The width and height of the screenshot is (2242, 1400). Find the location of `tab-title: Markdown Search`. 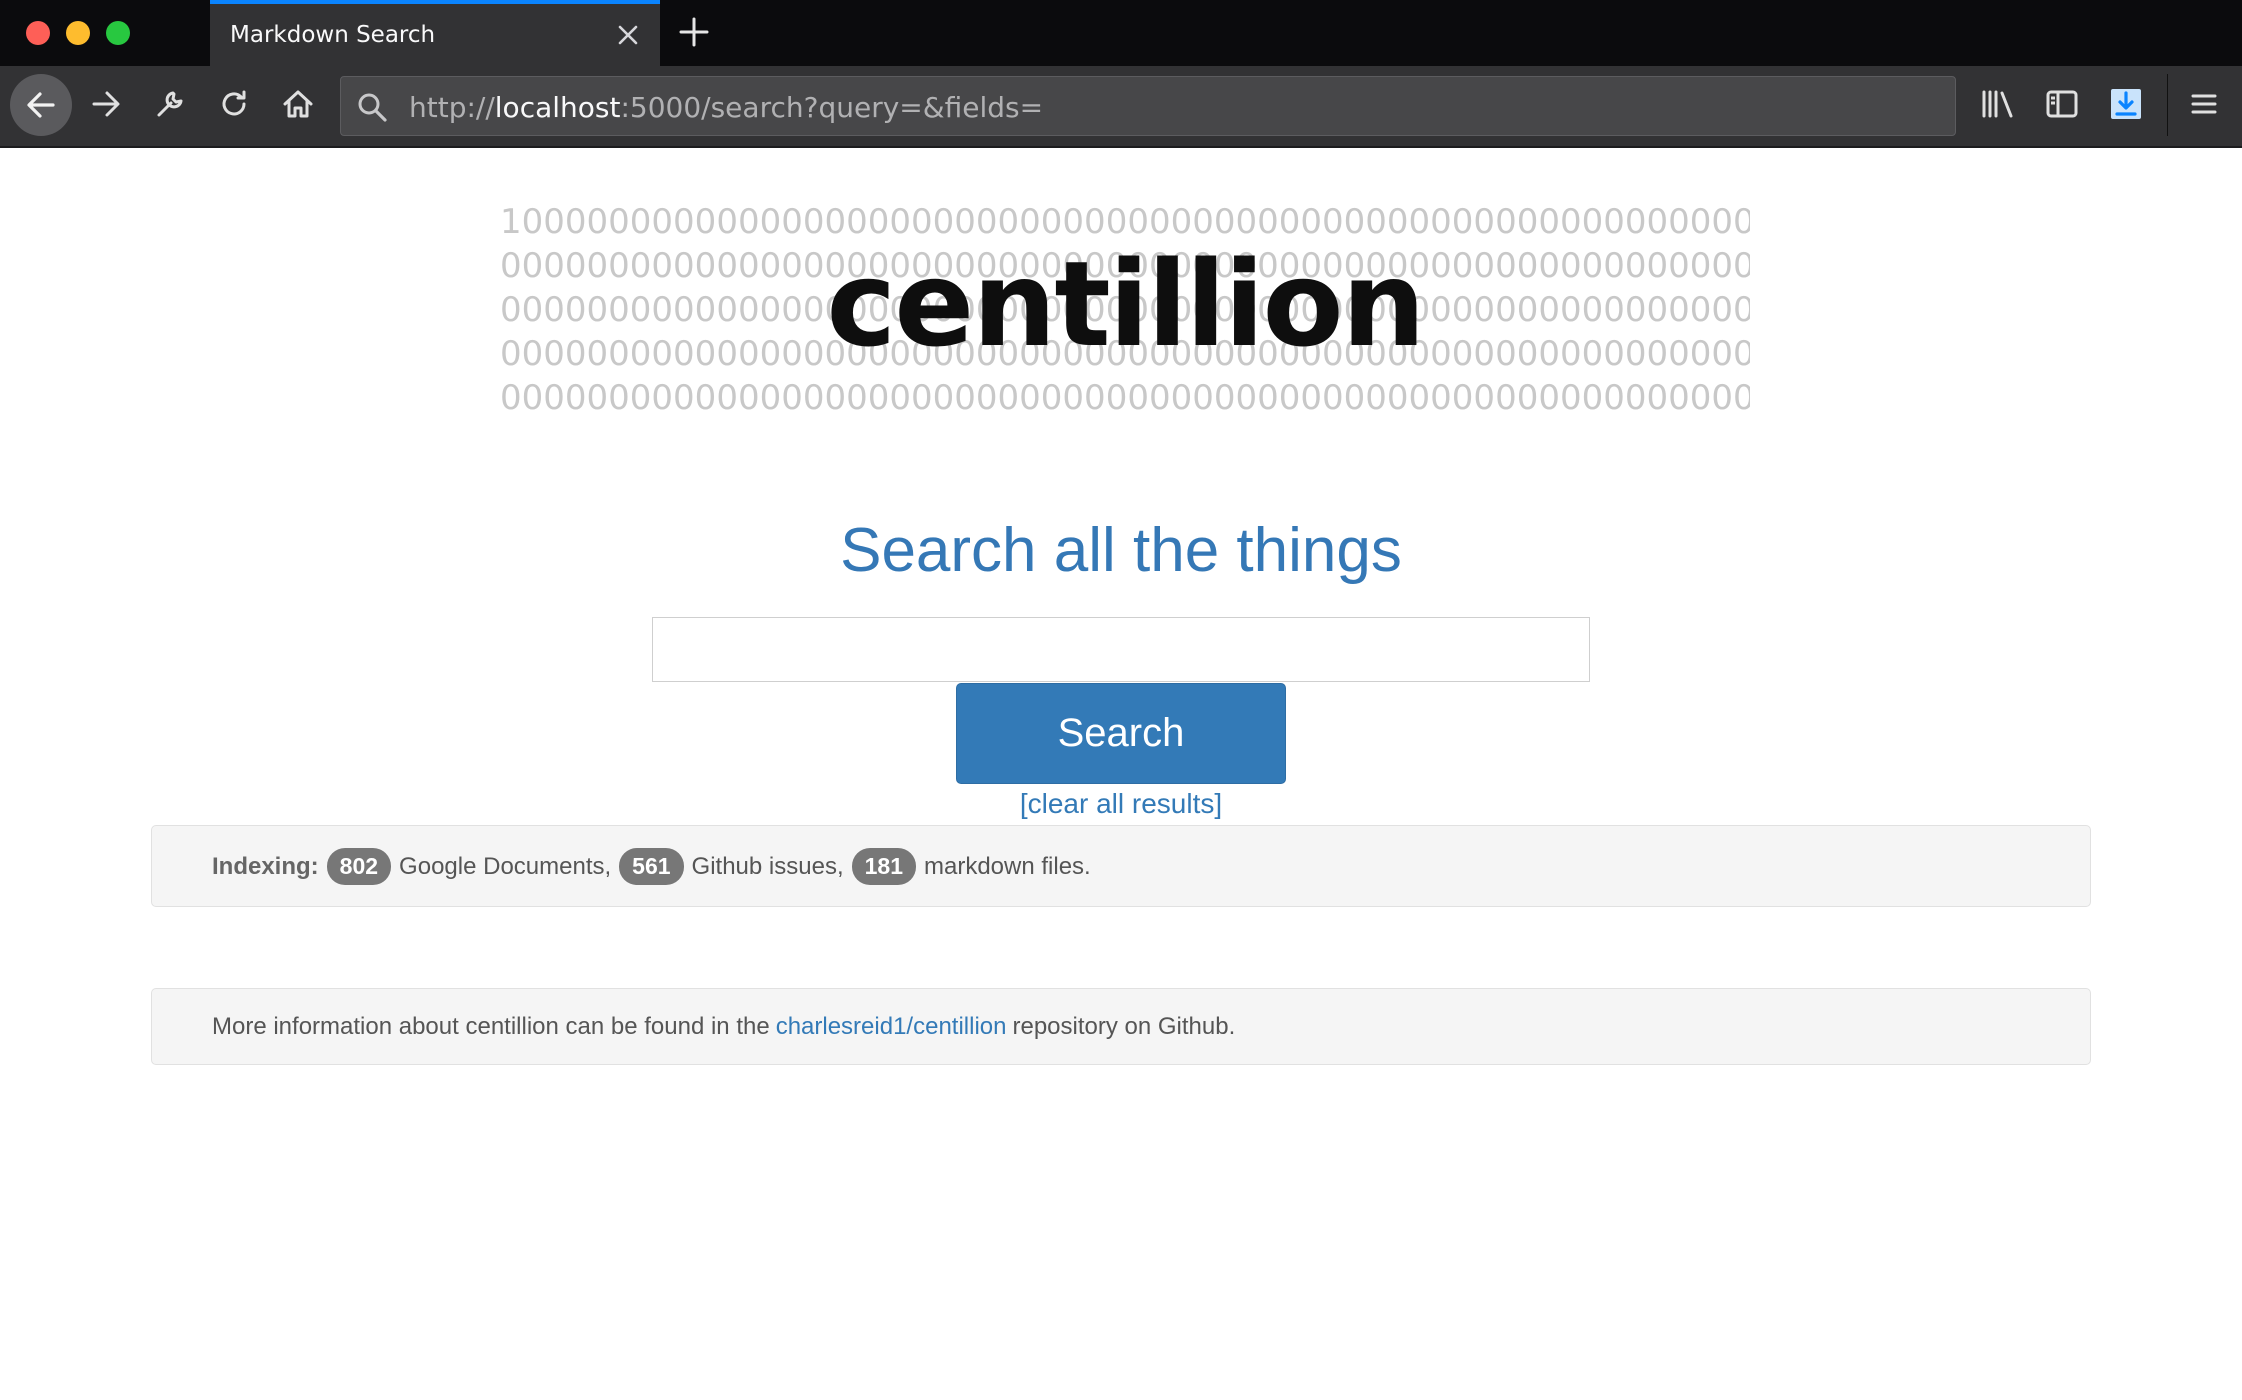

tab-title: Markdown Search is located at coordinates (333, 35).